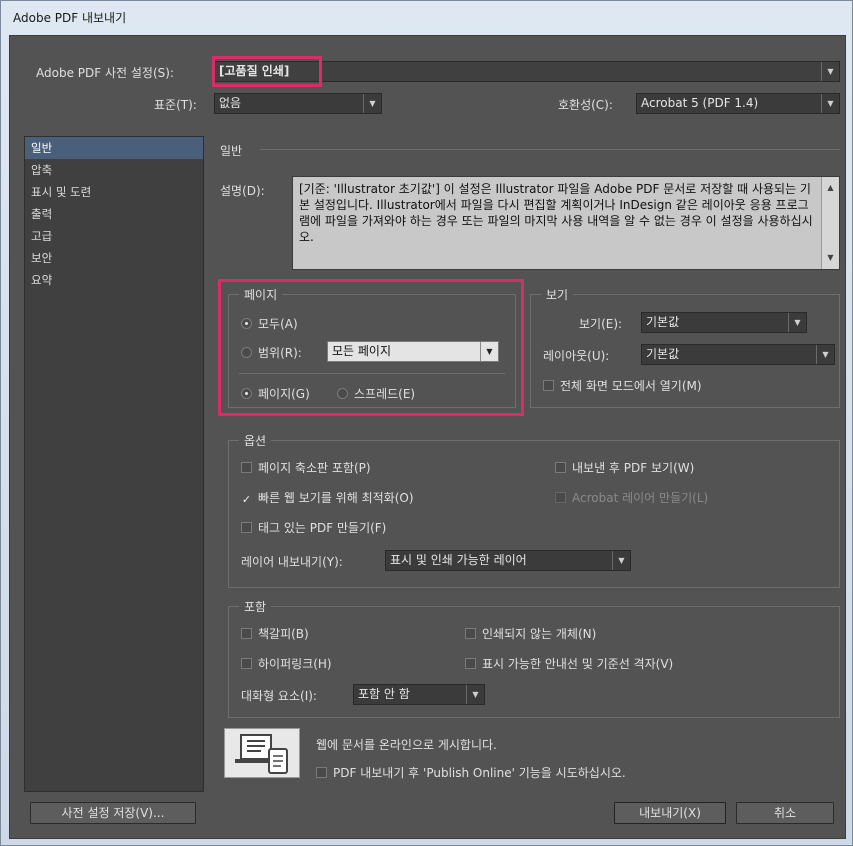 The image size is (853, 846). Describe the element at coordinates (539, 634) in the screenshot. I see `non-printing-label: 인쇄되지 않는 개체(N)` at that location.